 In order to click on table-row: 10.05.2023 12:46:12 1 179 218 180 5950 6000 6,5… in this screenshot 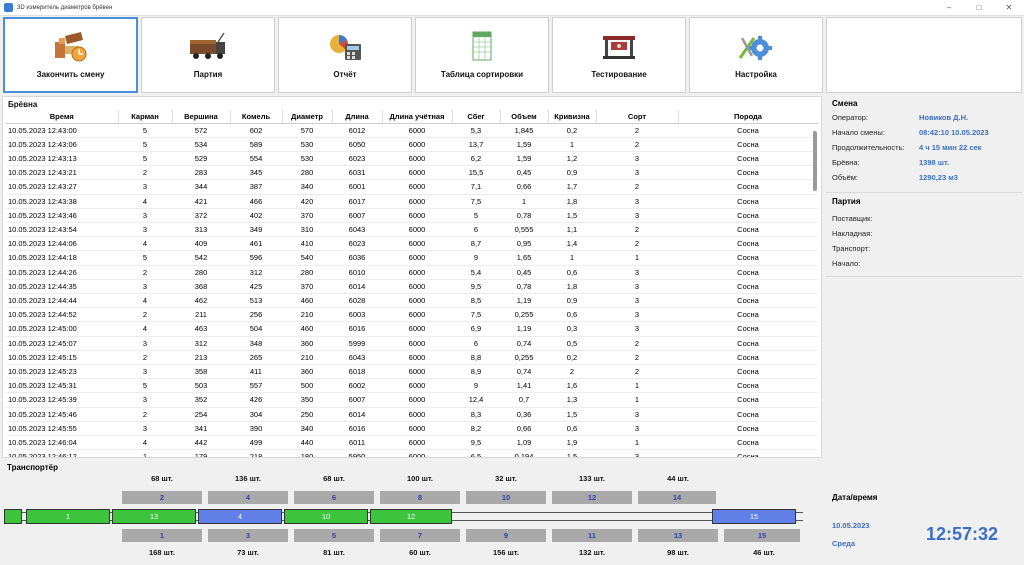, I will do `click(412, 453)`.